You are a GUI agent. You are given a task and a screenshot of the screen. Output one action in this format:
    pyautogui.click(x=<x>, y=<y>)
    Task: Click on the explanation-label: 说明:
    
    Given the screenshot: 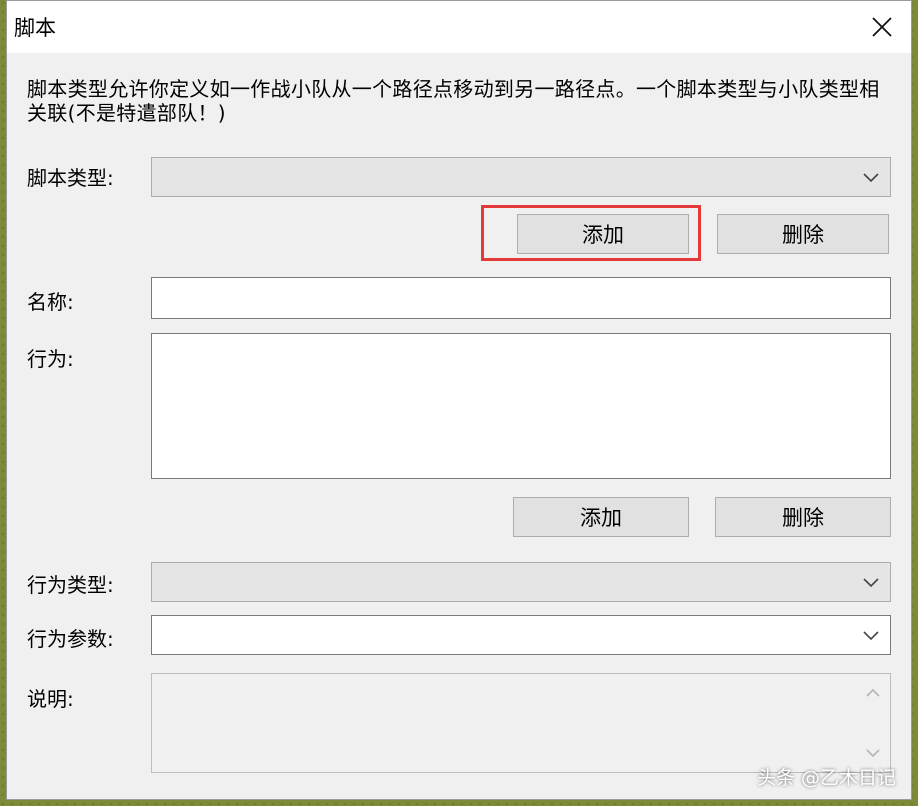 What is the action you would take?
    pyautogui.click(x=50, y=699)
    